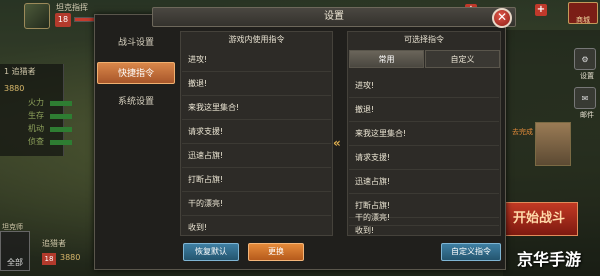 The height and width of the screenshot is (276, 600). Describe the element at coordinates (587, 115) in the screenshot. I see `mail-icon-label: 邮件` at that location.